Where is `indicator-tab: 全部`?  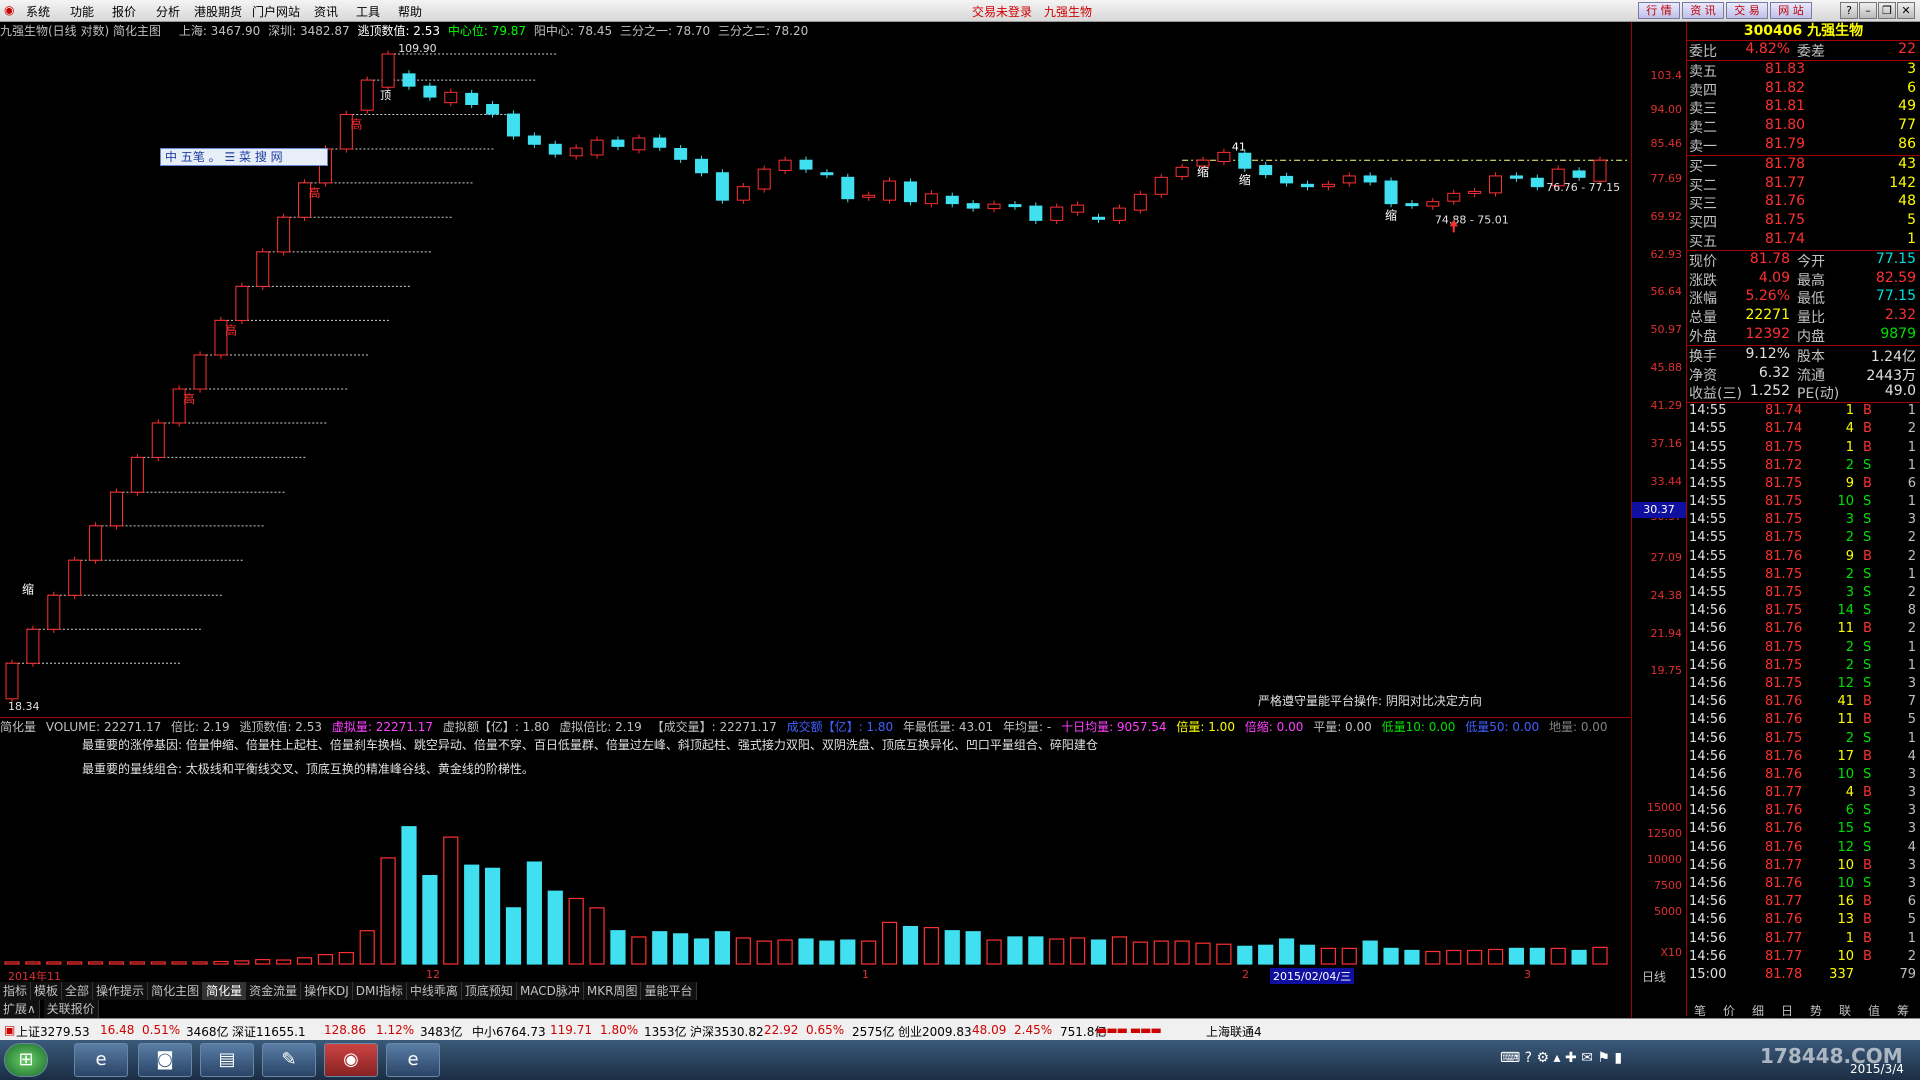 indicator-tab: 全部 is located at coordinates (78, 991).